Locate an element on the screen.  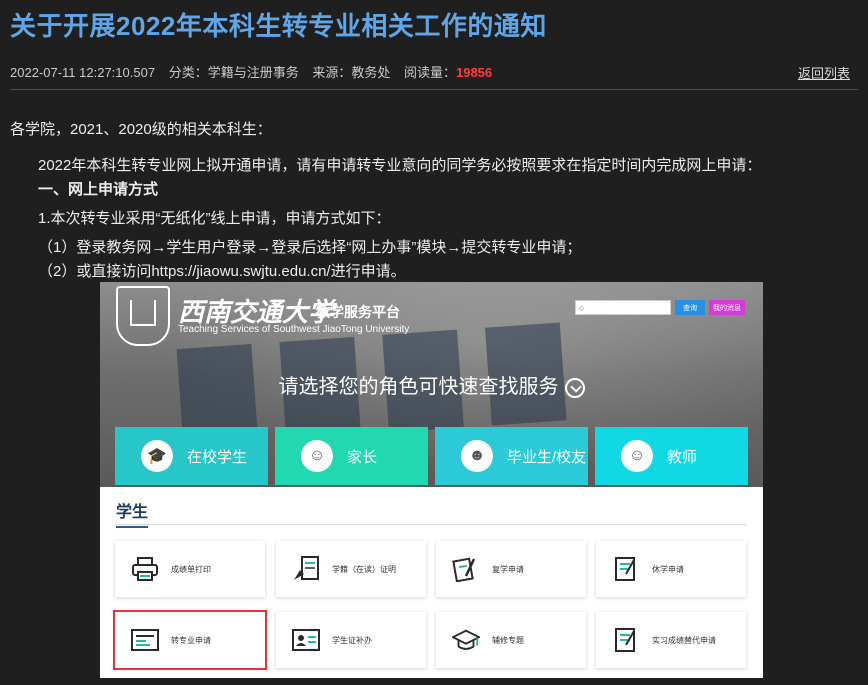
university-logo is located at coordinates (143, 316).